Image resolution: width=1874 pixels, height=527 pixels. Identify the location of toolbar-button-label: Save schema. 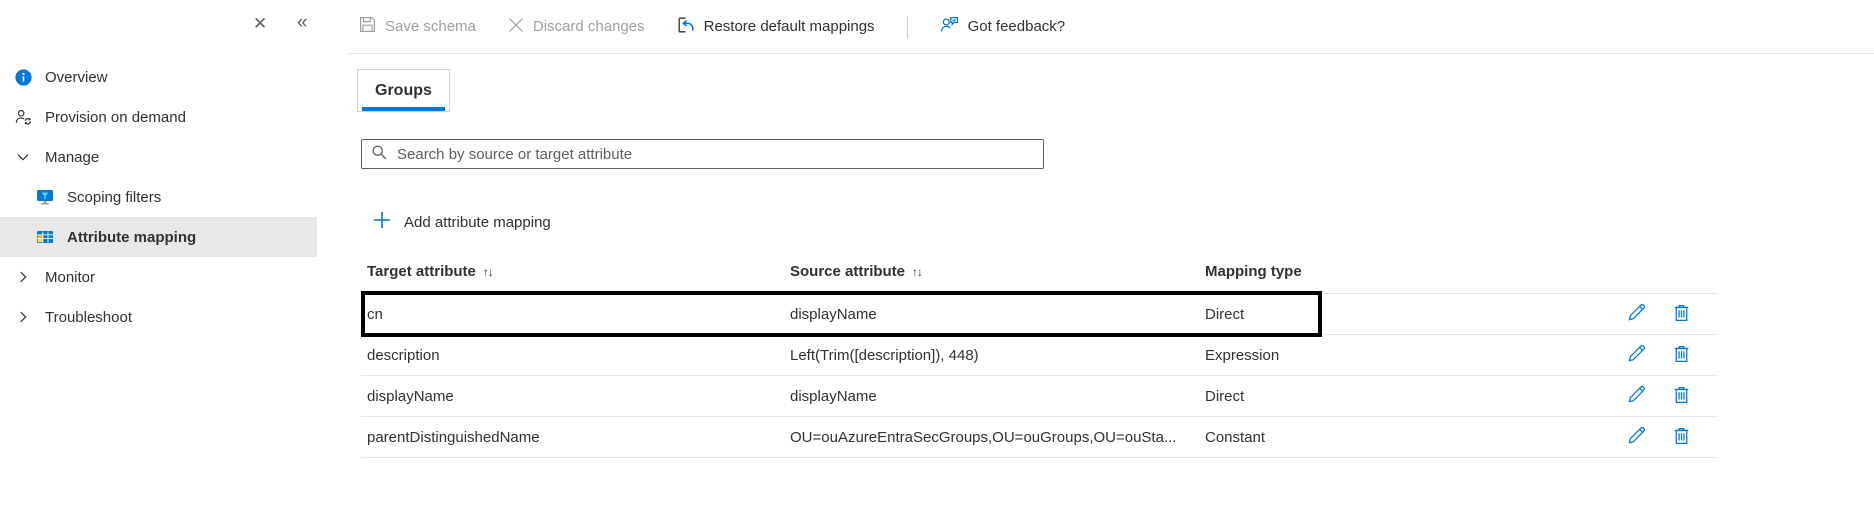
(430, 26).